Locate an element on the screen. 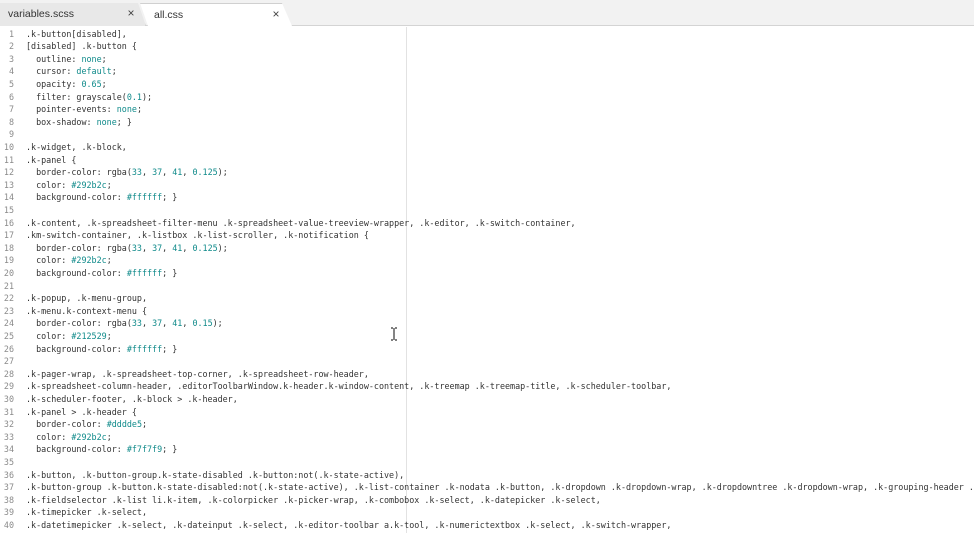 This screenshot has width=974, height=533. code-line: 32 border-color: #dddde5; is located at coordinates (487, 424).